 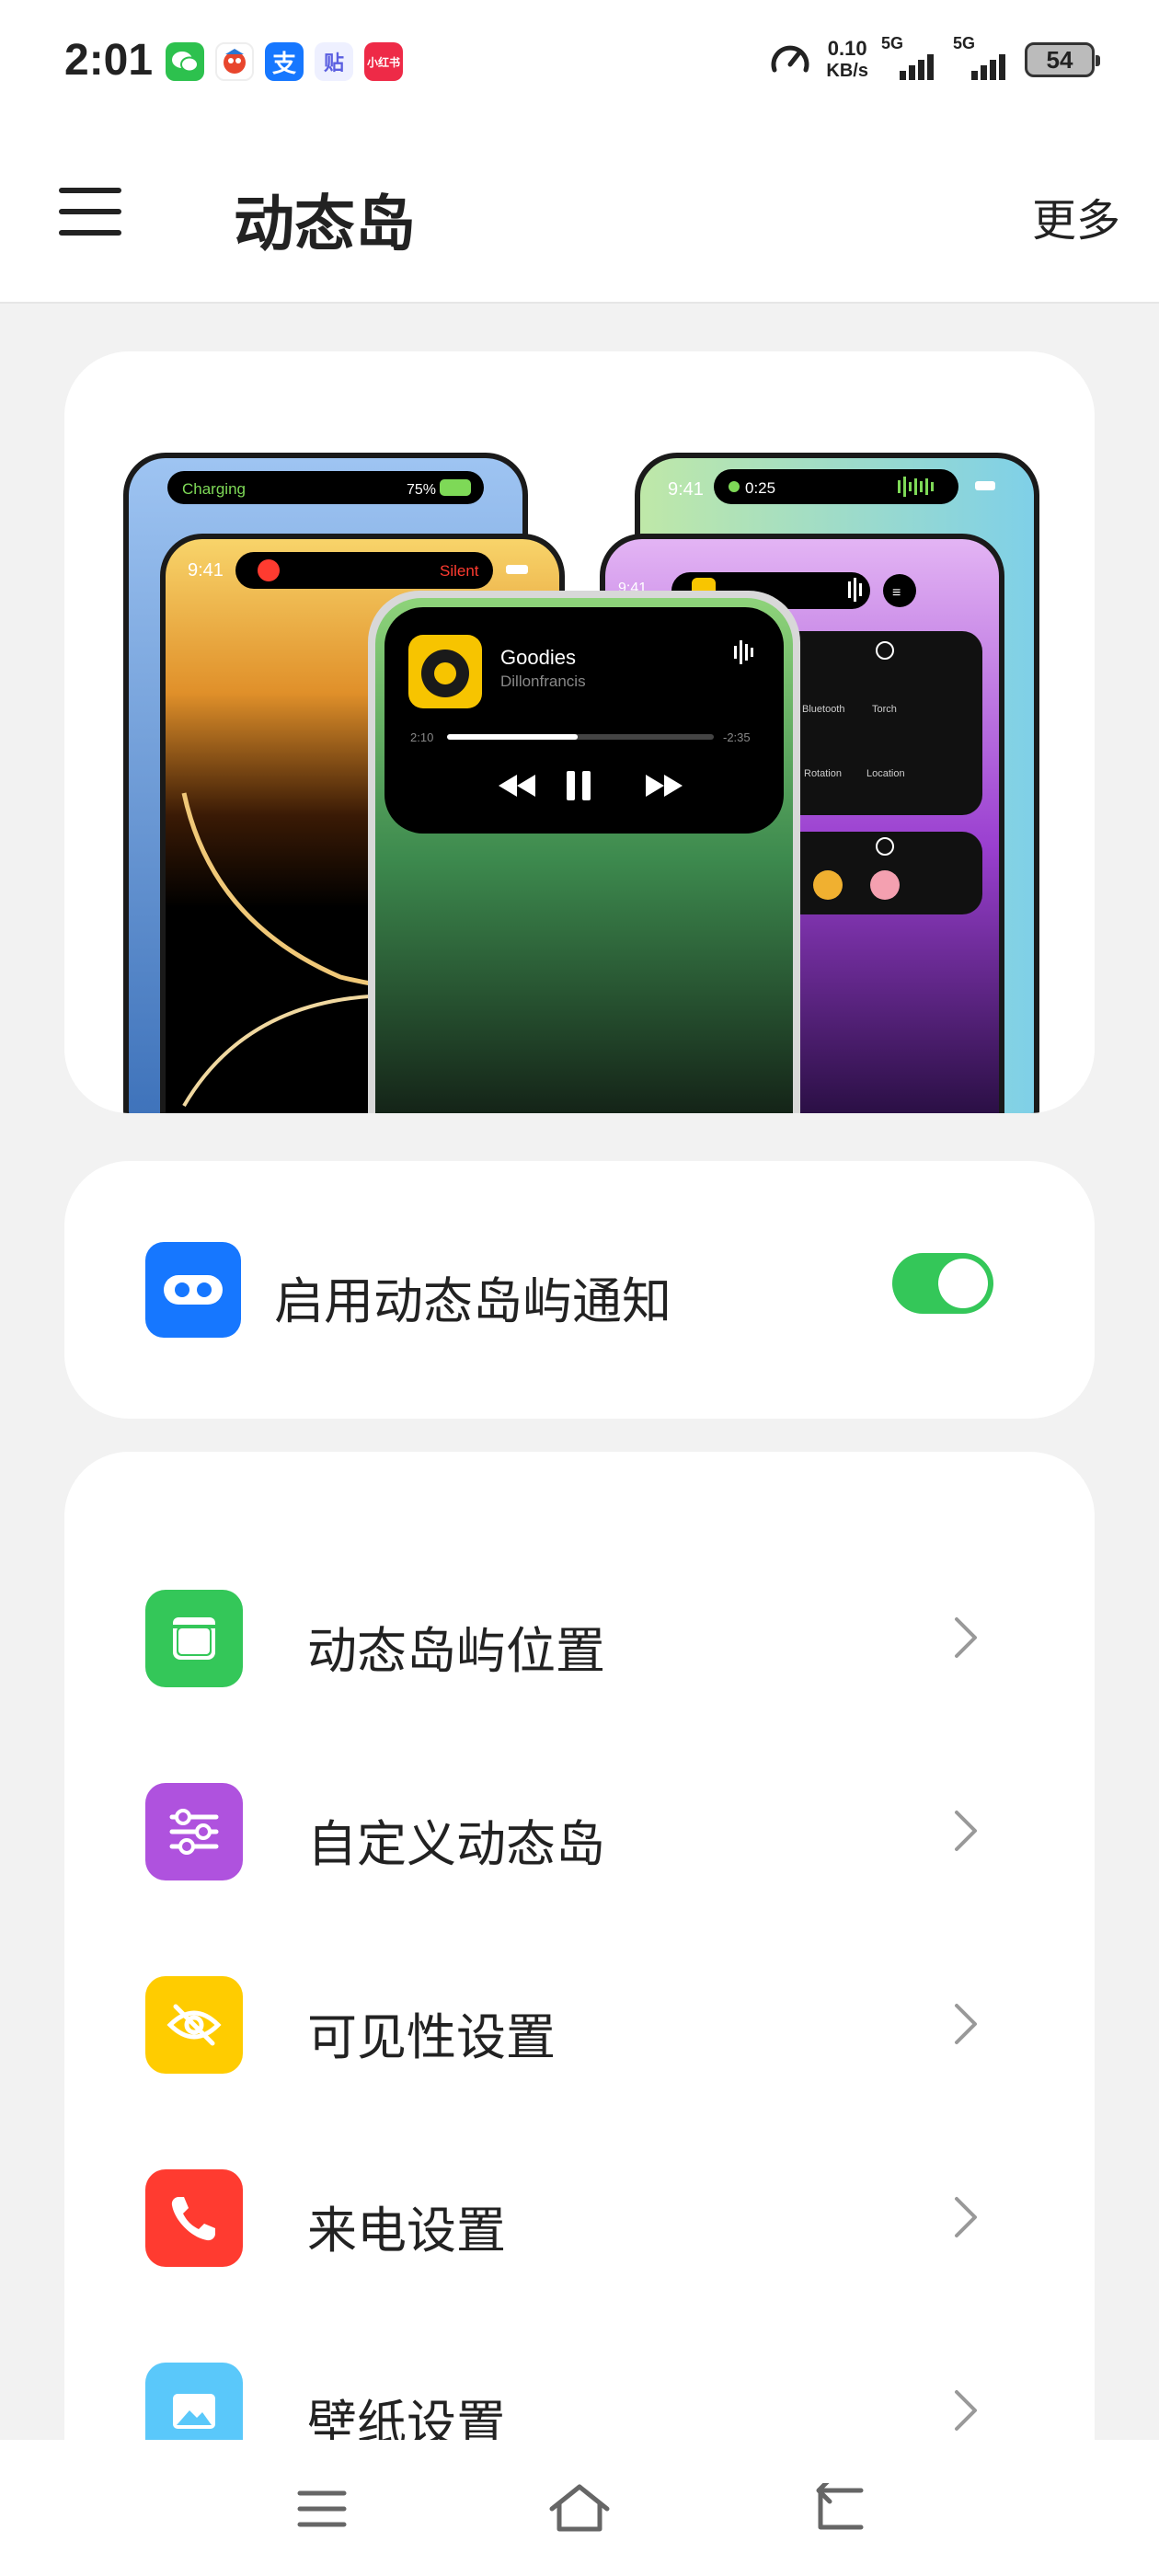 What do you see at coordinates (90, 211) in the screenshot?
I see `menu-icon` at bounding box center [90, 211].